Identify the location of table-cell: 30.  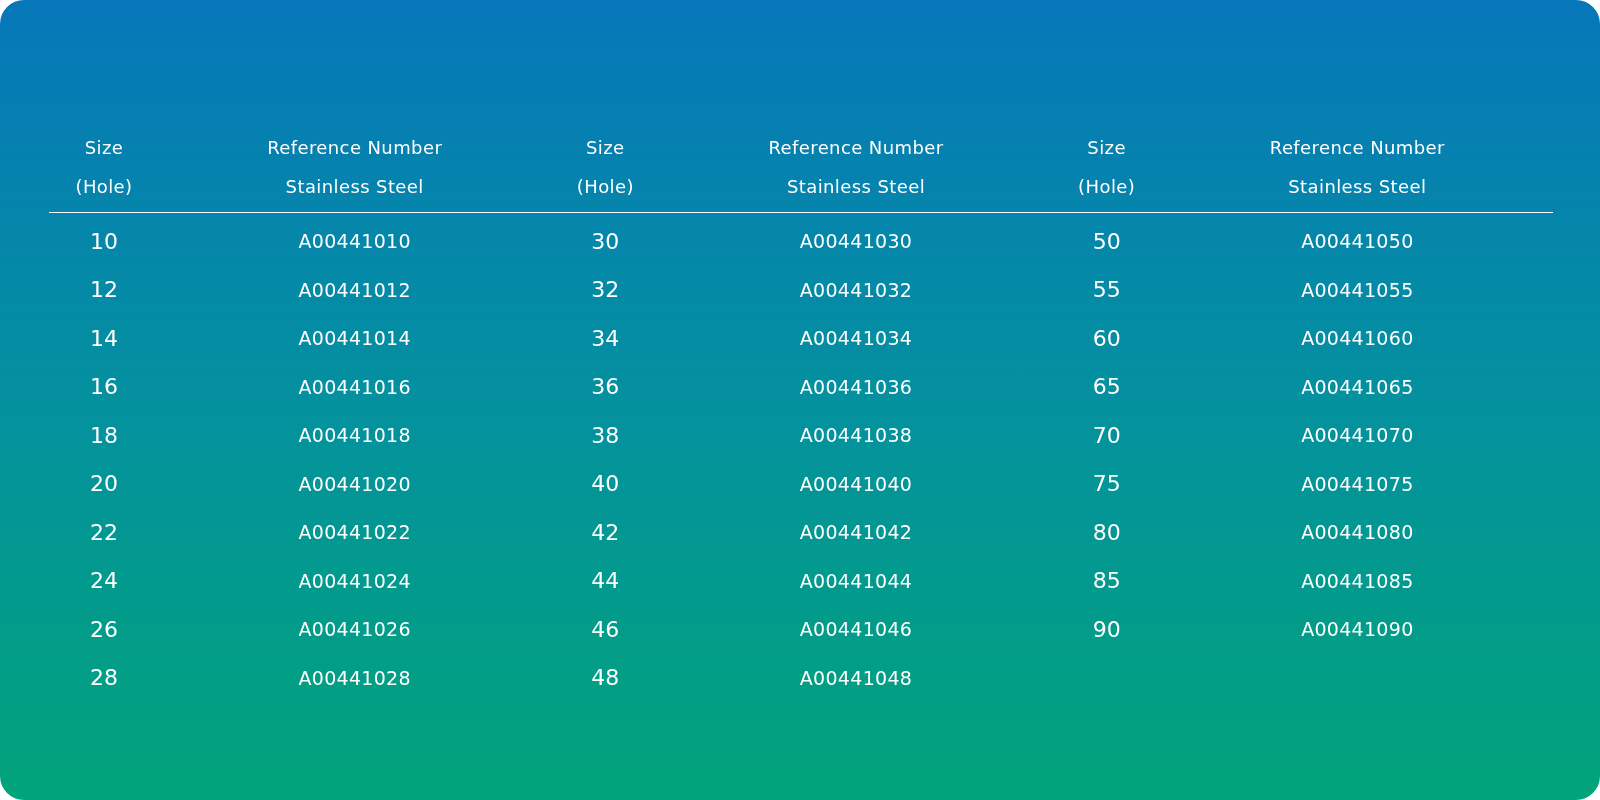
(605, 241).